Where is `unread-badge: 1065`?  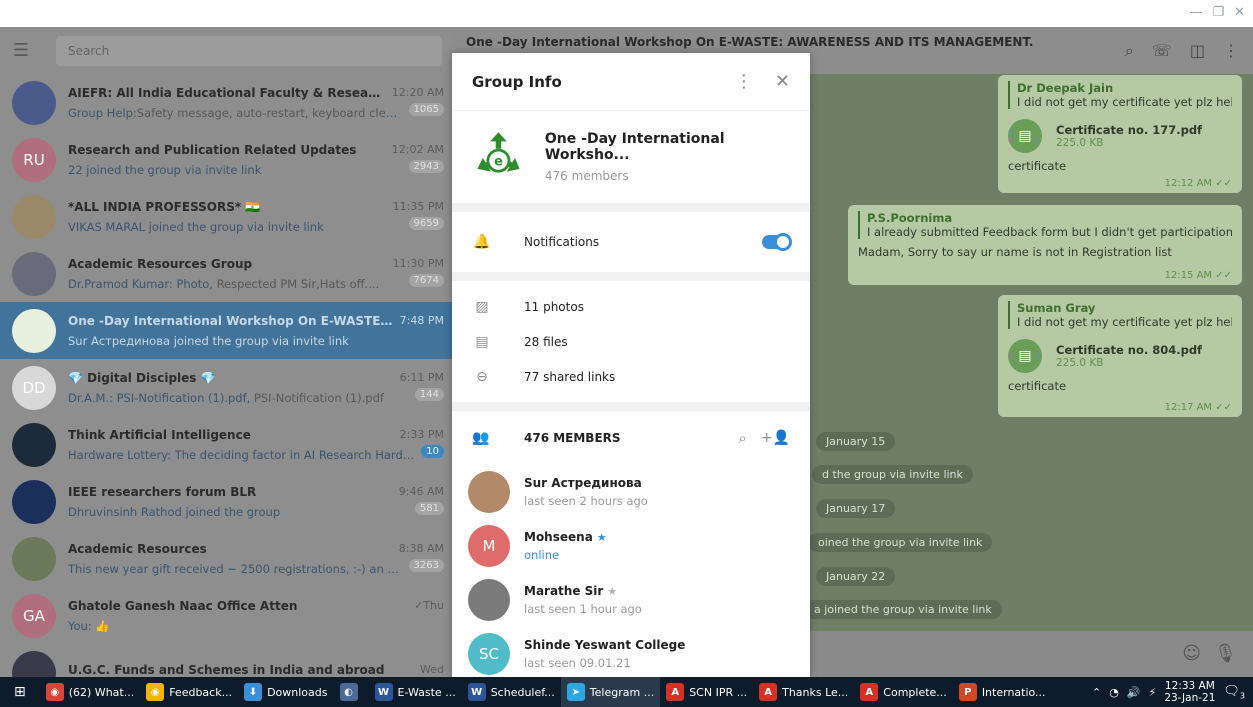
unread-badge: 1065 is located at coordinates (426, 109).